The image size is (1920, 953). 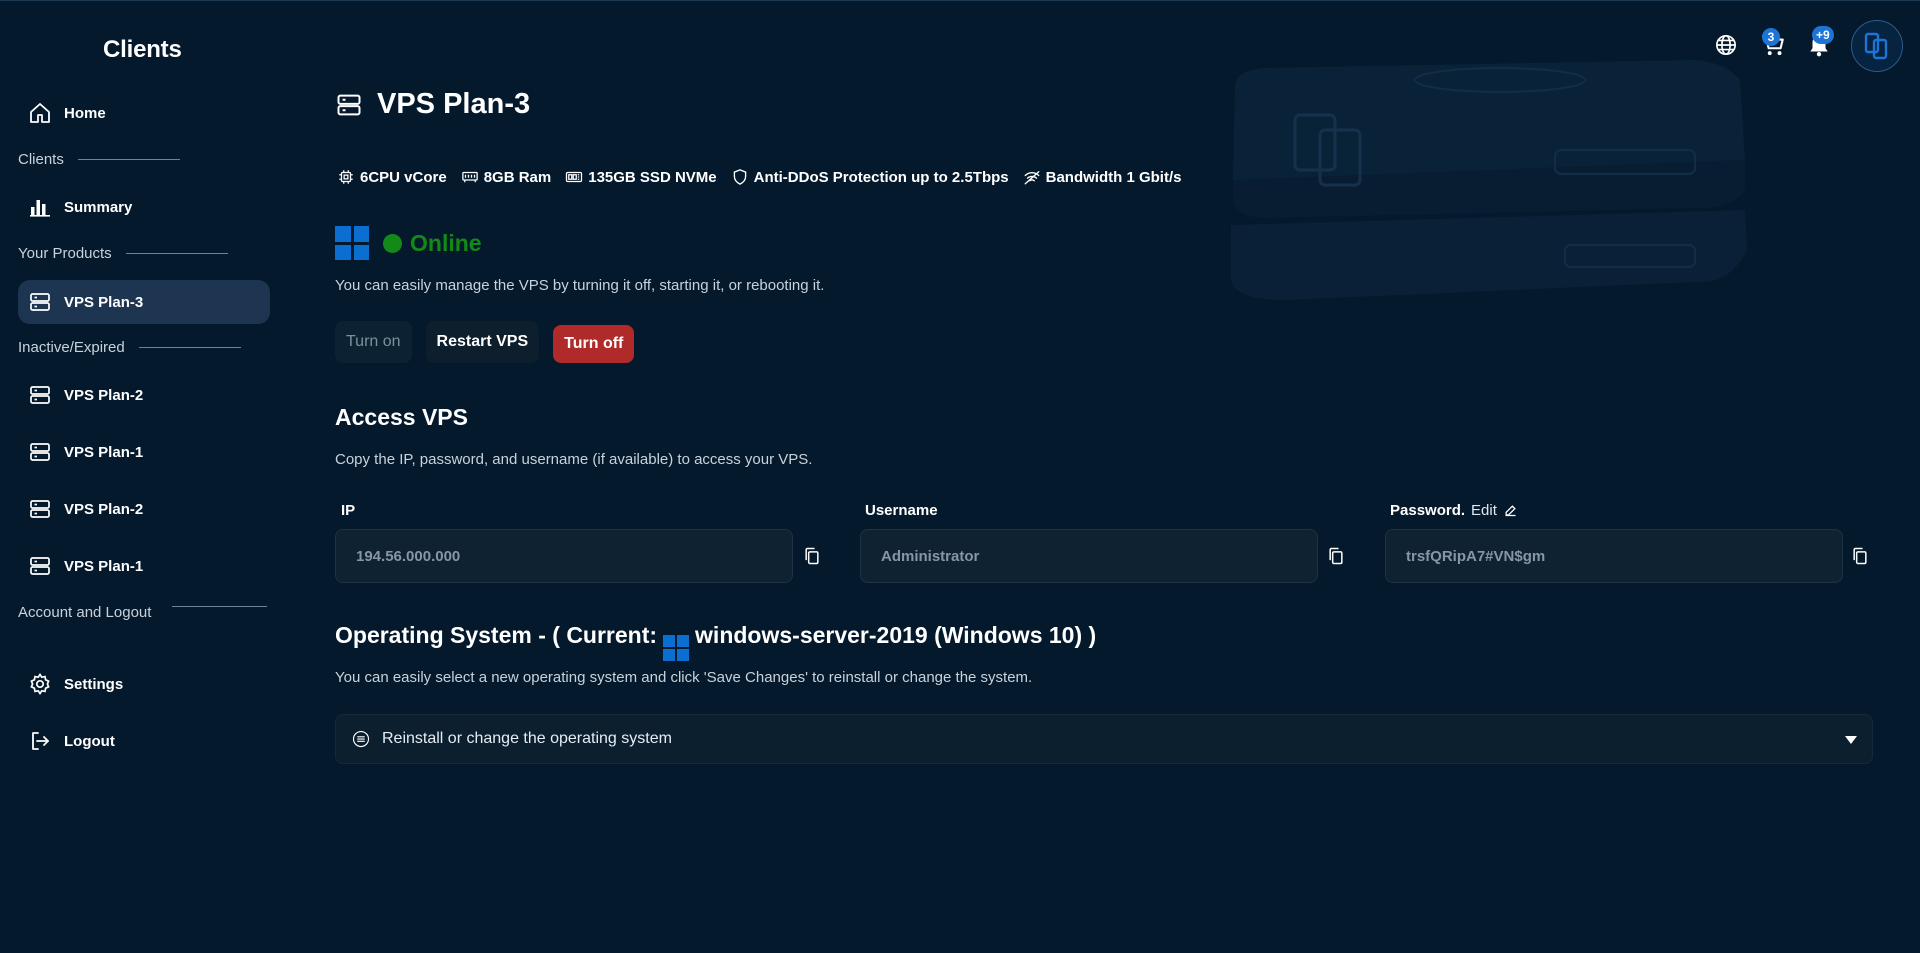 What do you see at coordinates (901, 510) in the screenshot?
I see `username-label: Username` at bounding box center [901, 510].